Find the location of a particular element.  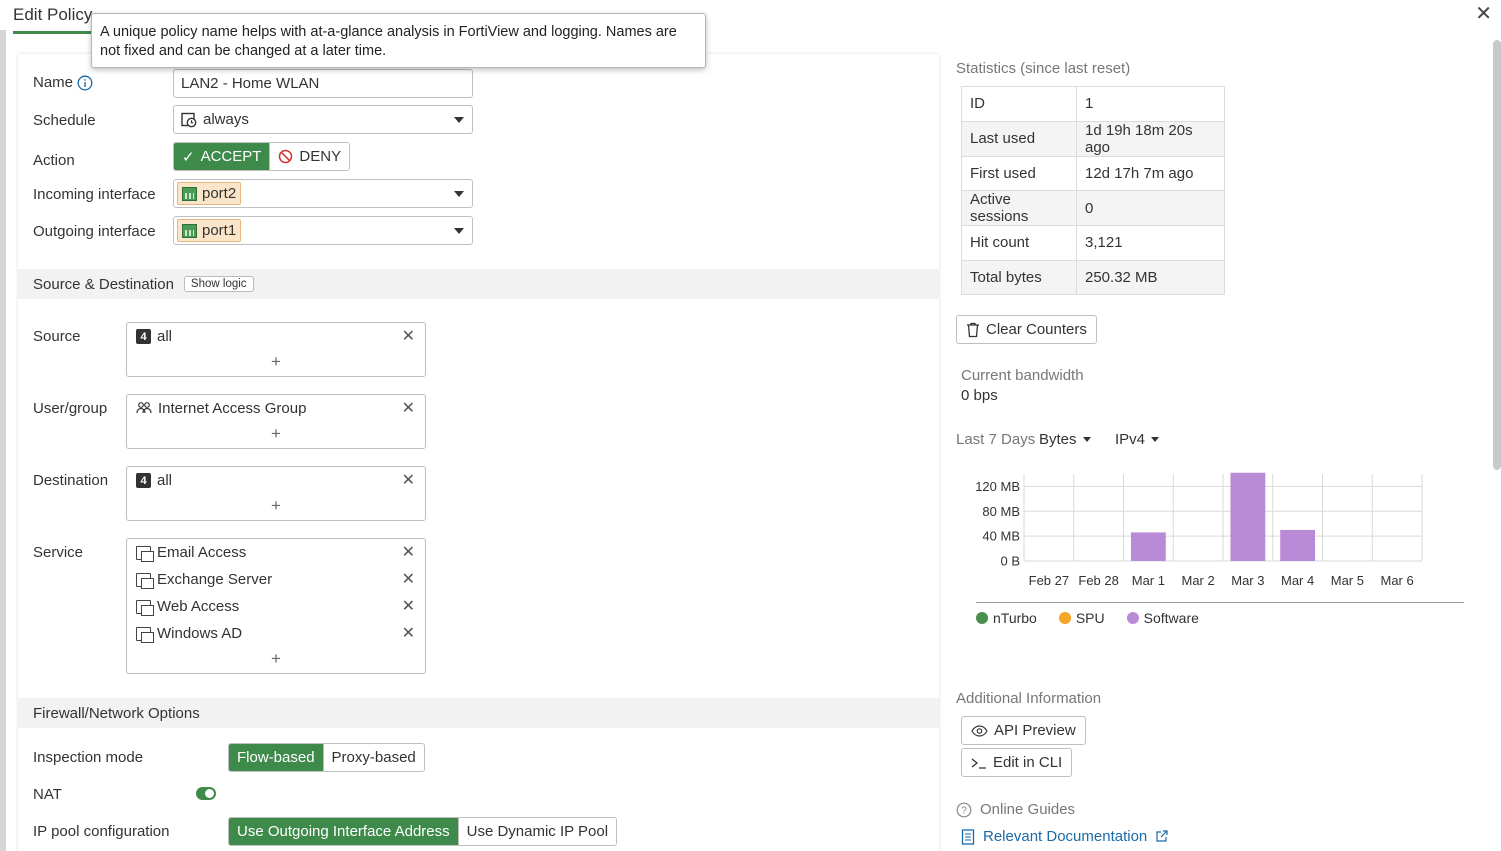

list-item: Web Access ✕ is located at coordinates (276, 606).